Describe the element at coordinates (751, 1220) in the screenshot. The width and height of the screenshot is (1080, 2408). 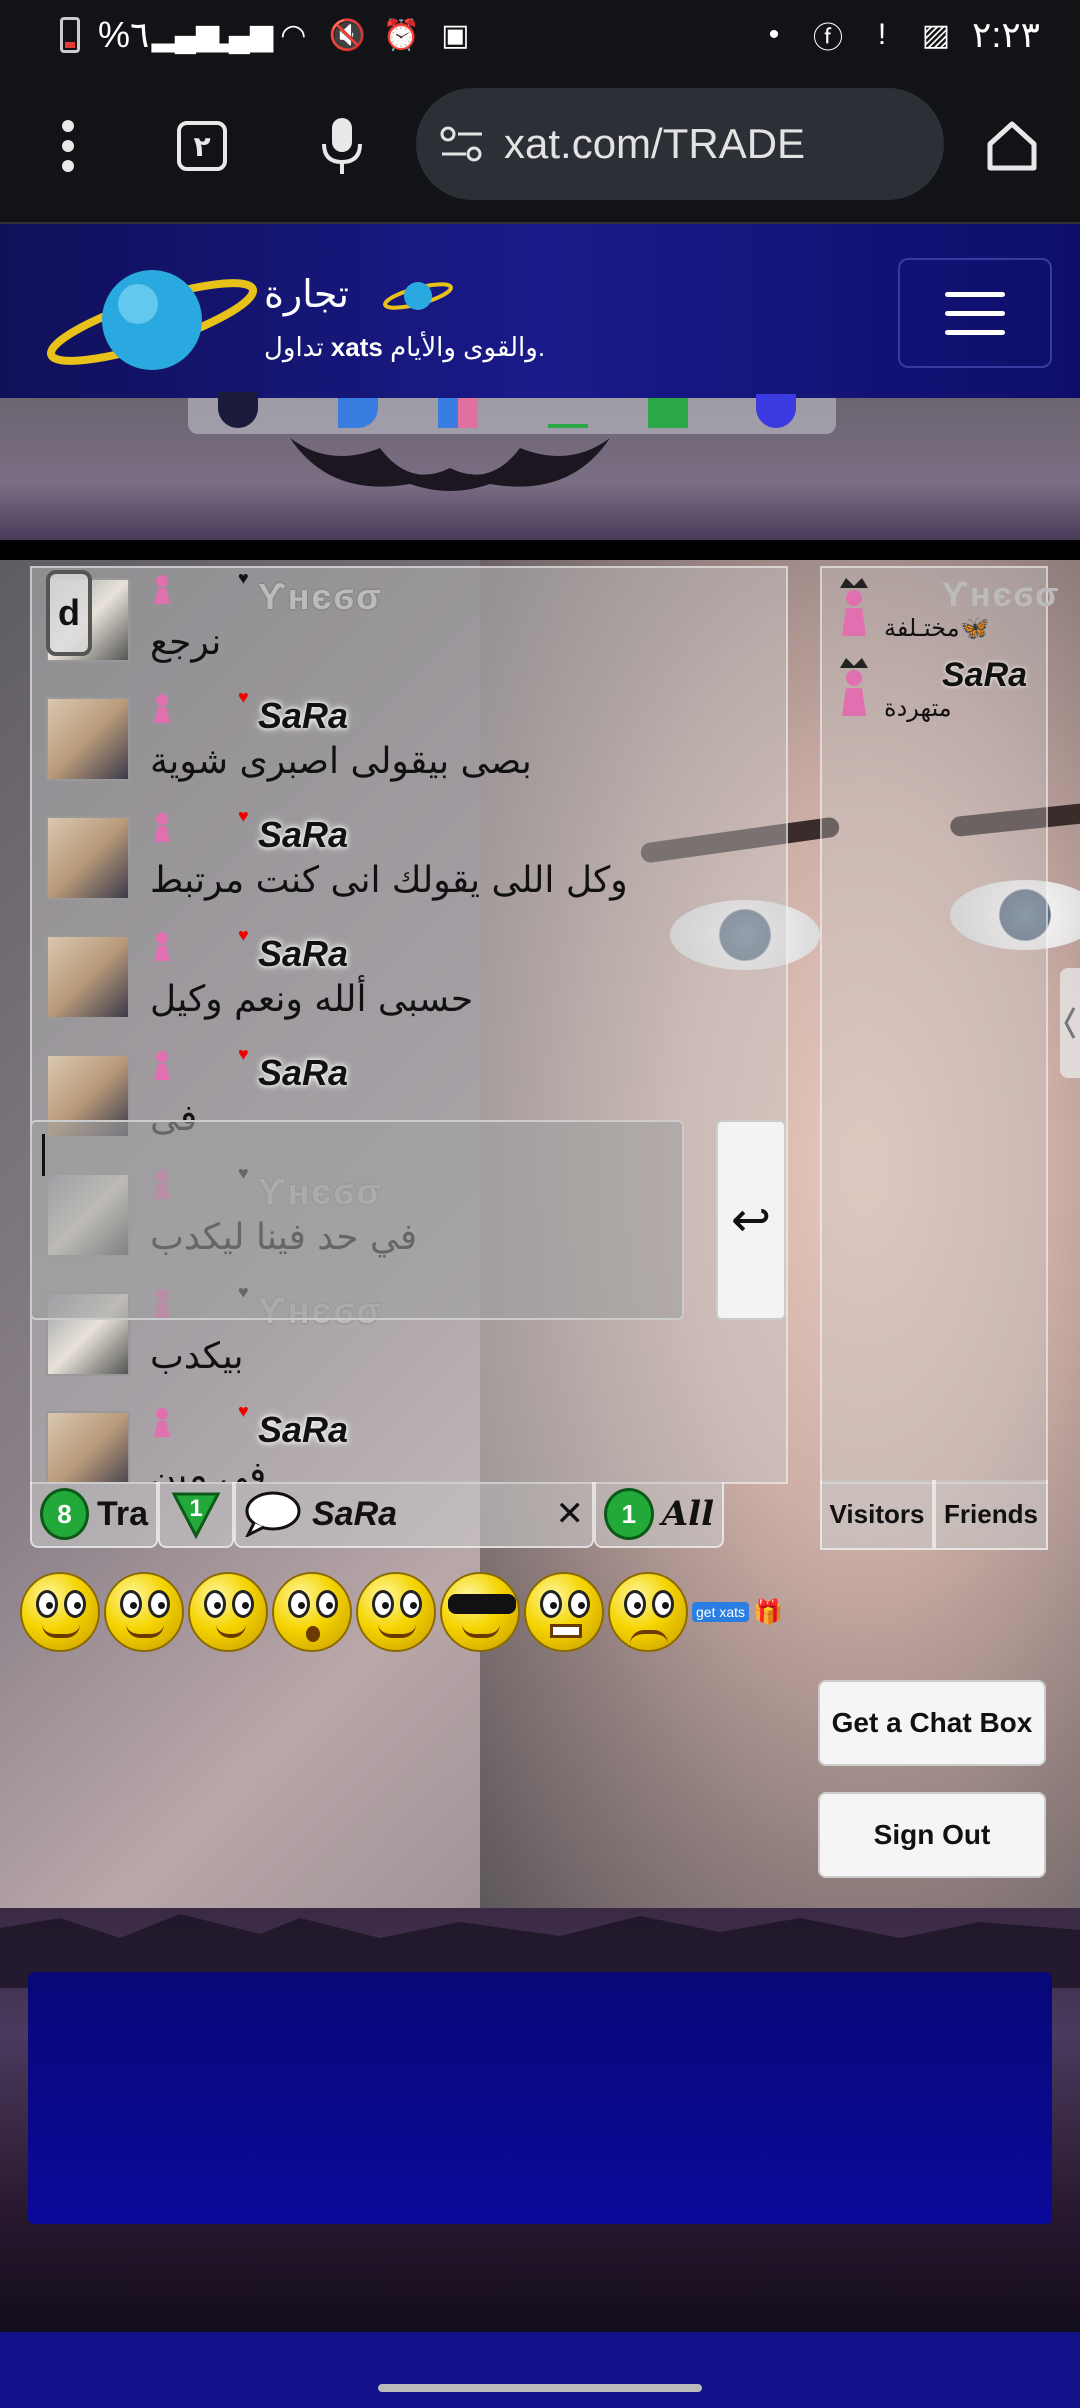
I see `send-button: ↩` at that location.